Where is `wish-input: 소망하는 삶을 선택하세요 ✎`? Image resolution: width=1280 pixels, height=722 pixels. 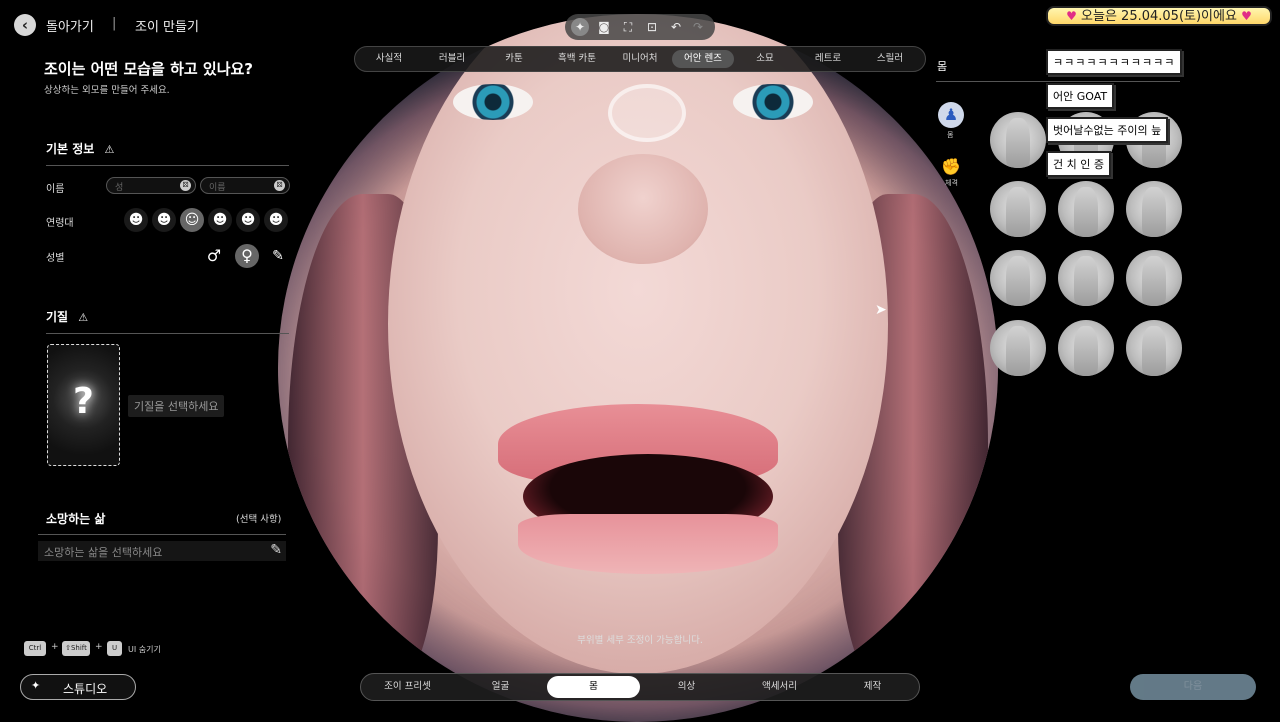
wish-input: 소망하는 삶을 선택하세요 ✎ is located at coordinates (162, 551).